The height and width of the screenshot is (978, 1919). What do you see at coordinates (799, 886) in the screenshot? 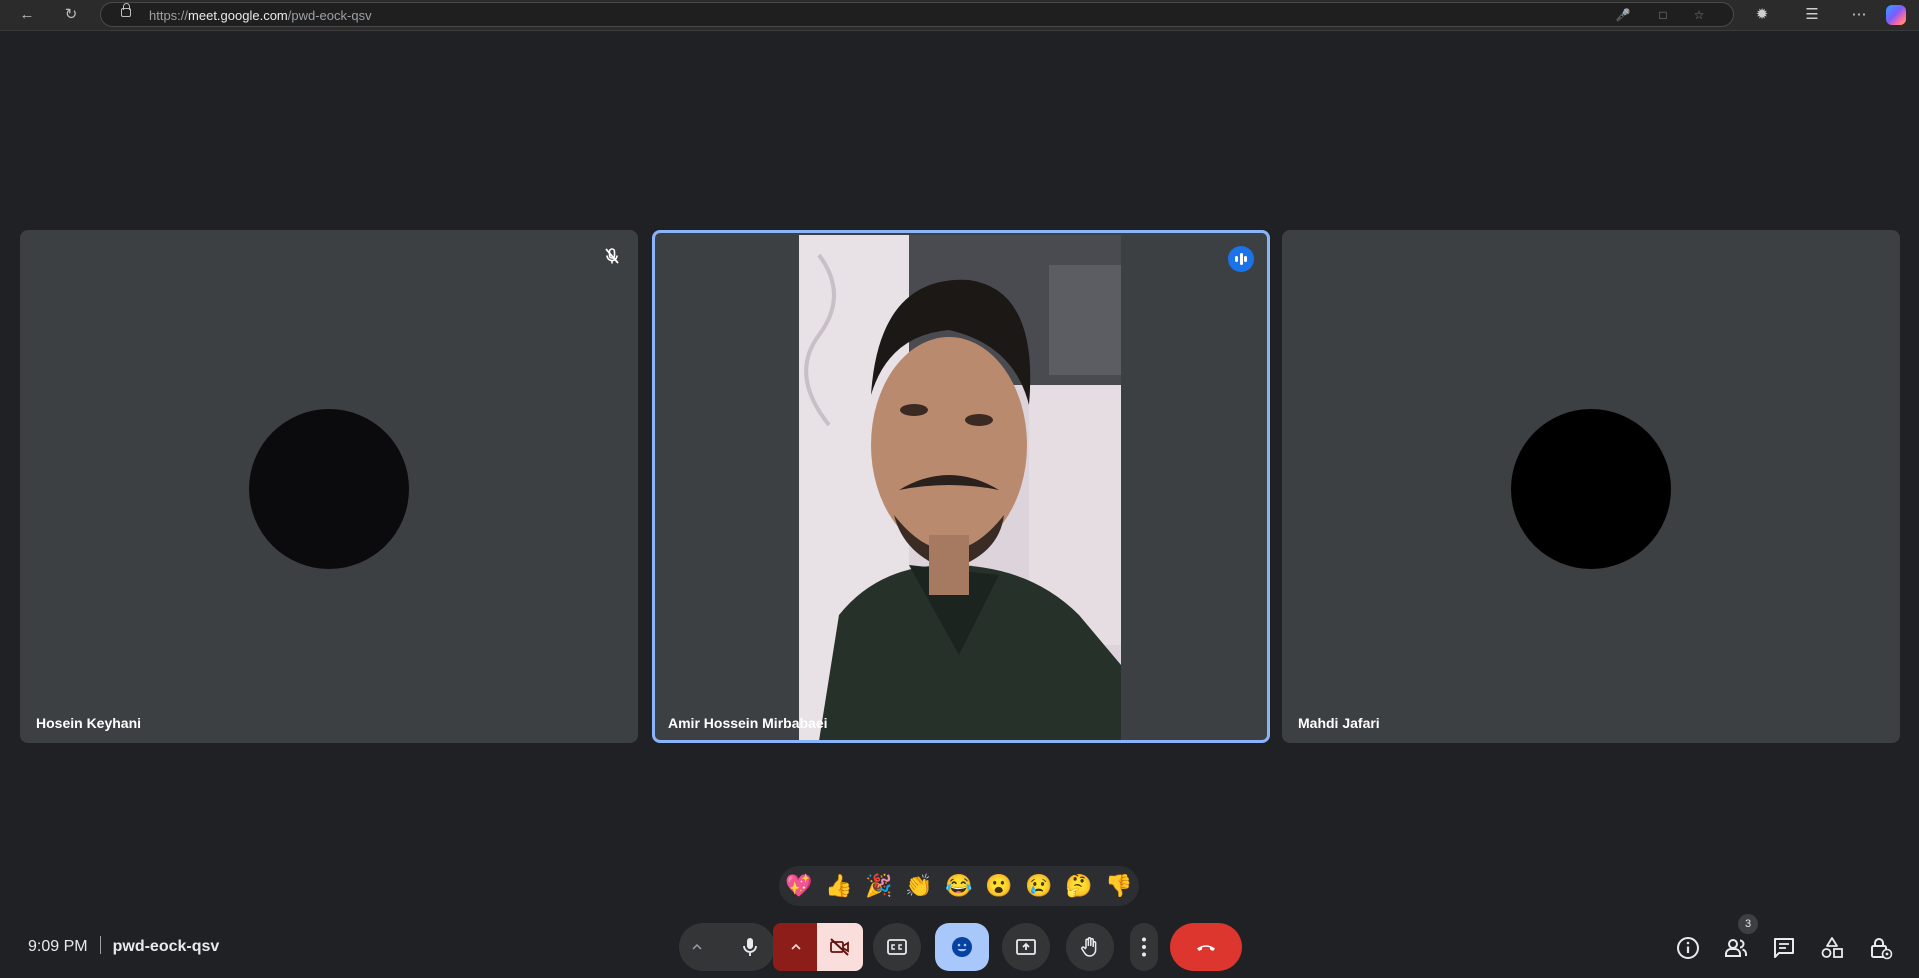
I see `reaction-sparkling-heart: 💖` at bounding box center [799, 886].